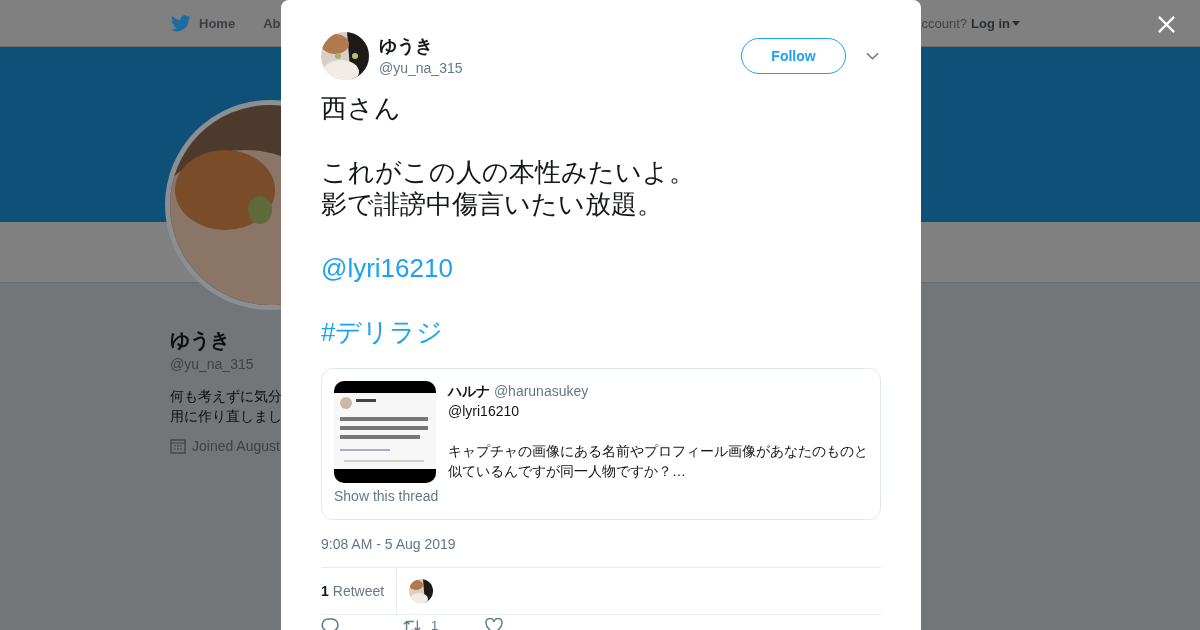  Describe the element at coordinates (412, 624) in the screenshot. I see `retweet-icon` at that location.